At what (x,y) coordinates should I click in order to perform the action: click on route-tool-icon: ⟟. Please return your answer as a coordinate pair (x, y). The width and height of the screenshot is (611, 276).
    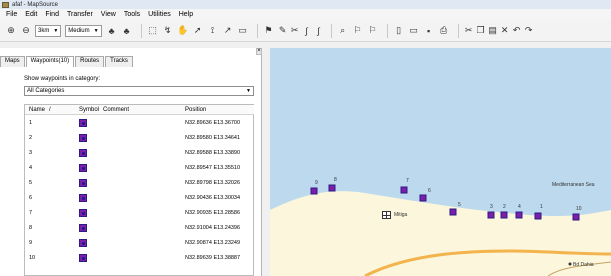
    Looking at the image, I should click on (213, 31).